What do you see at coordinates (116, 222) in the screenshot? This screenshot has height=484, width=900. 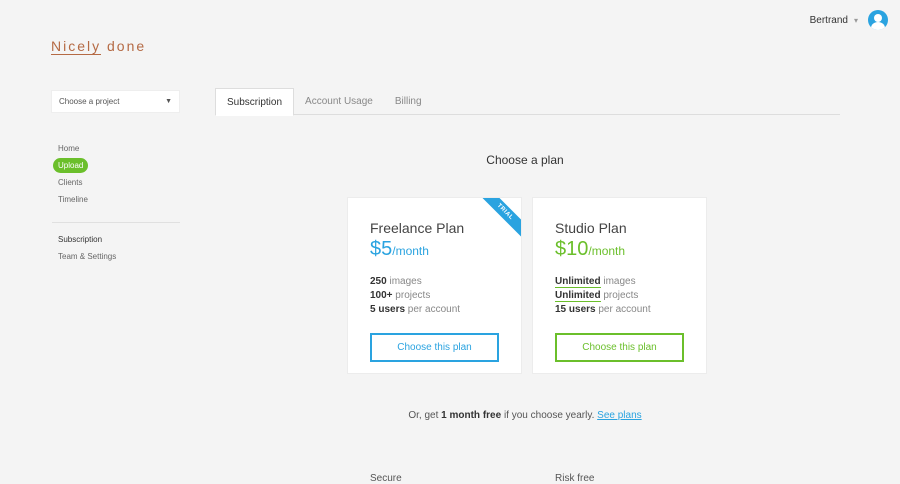 I see `sidebar-divider` at bounding box center [116, 222].